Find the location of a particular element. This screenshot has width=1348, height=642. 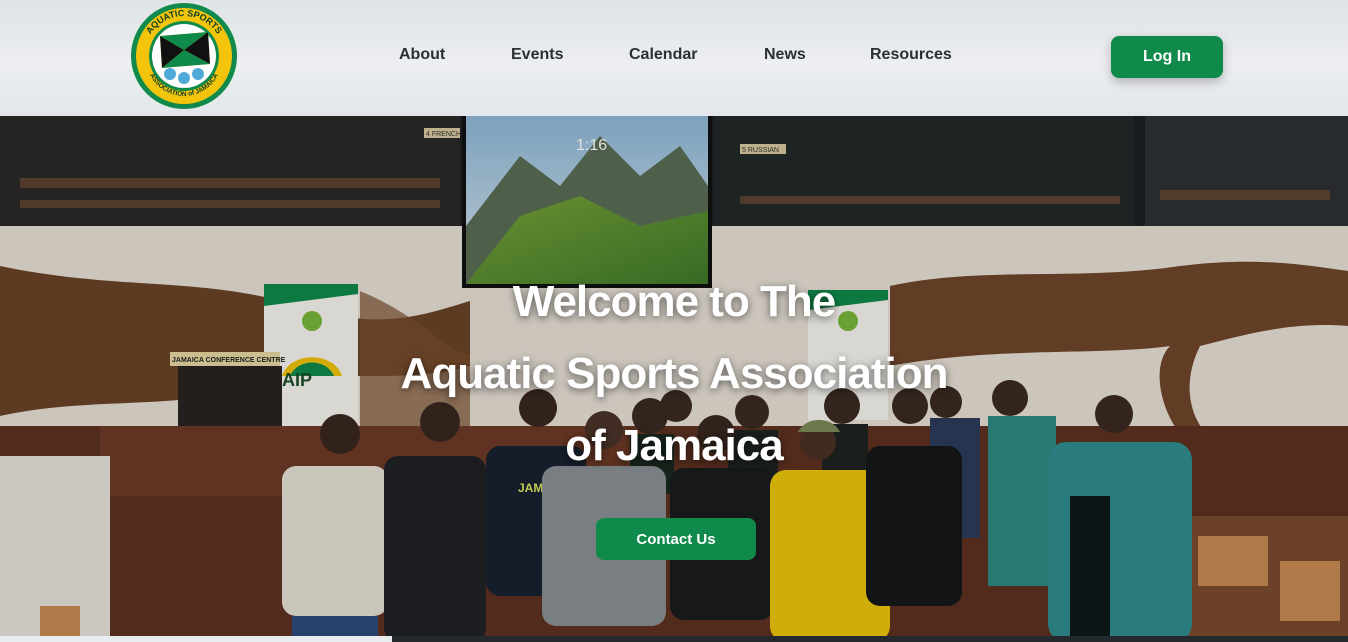

contact-us-button: Contact Us is located at coordinates (676, 539).